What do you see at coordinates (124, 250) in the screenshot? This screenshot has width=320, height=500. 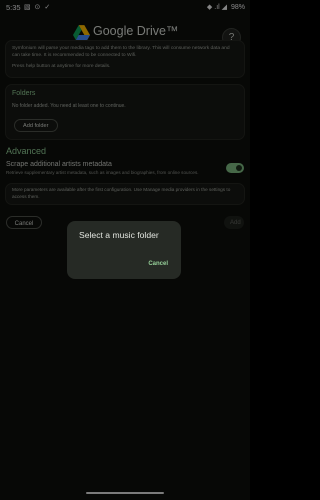 I see `select-folder-dialog: Select a music folder Cancel` at bounding box center [124, 250].